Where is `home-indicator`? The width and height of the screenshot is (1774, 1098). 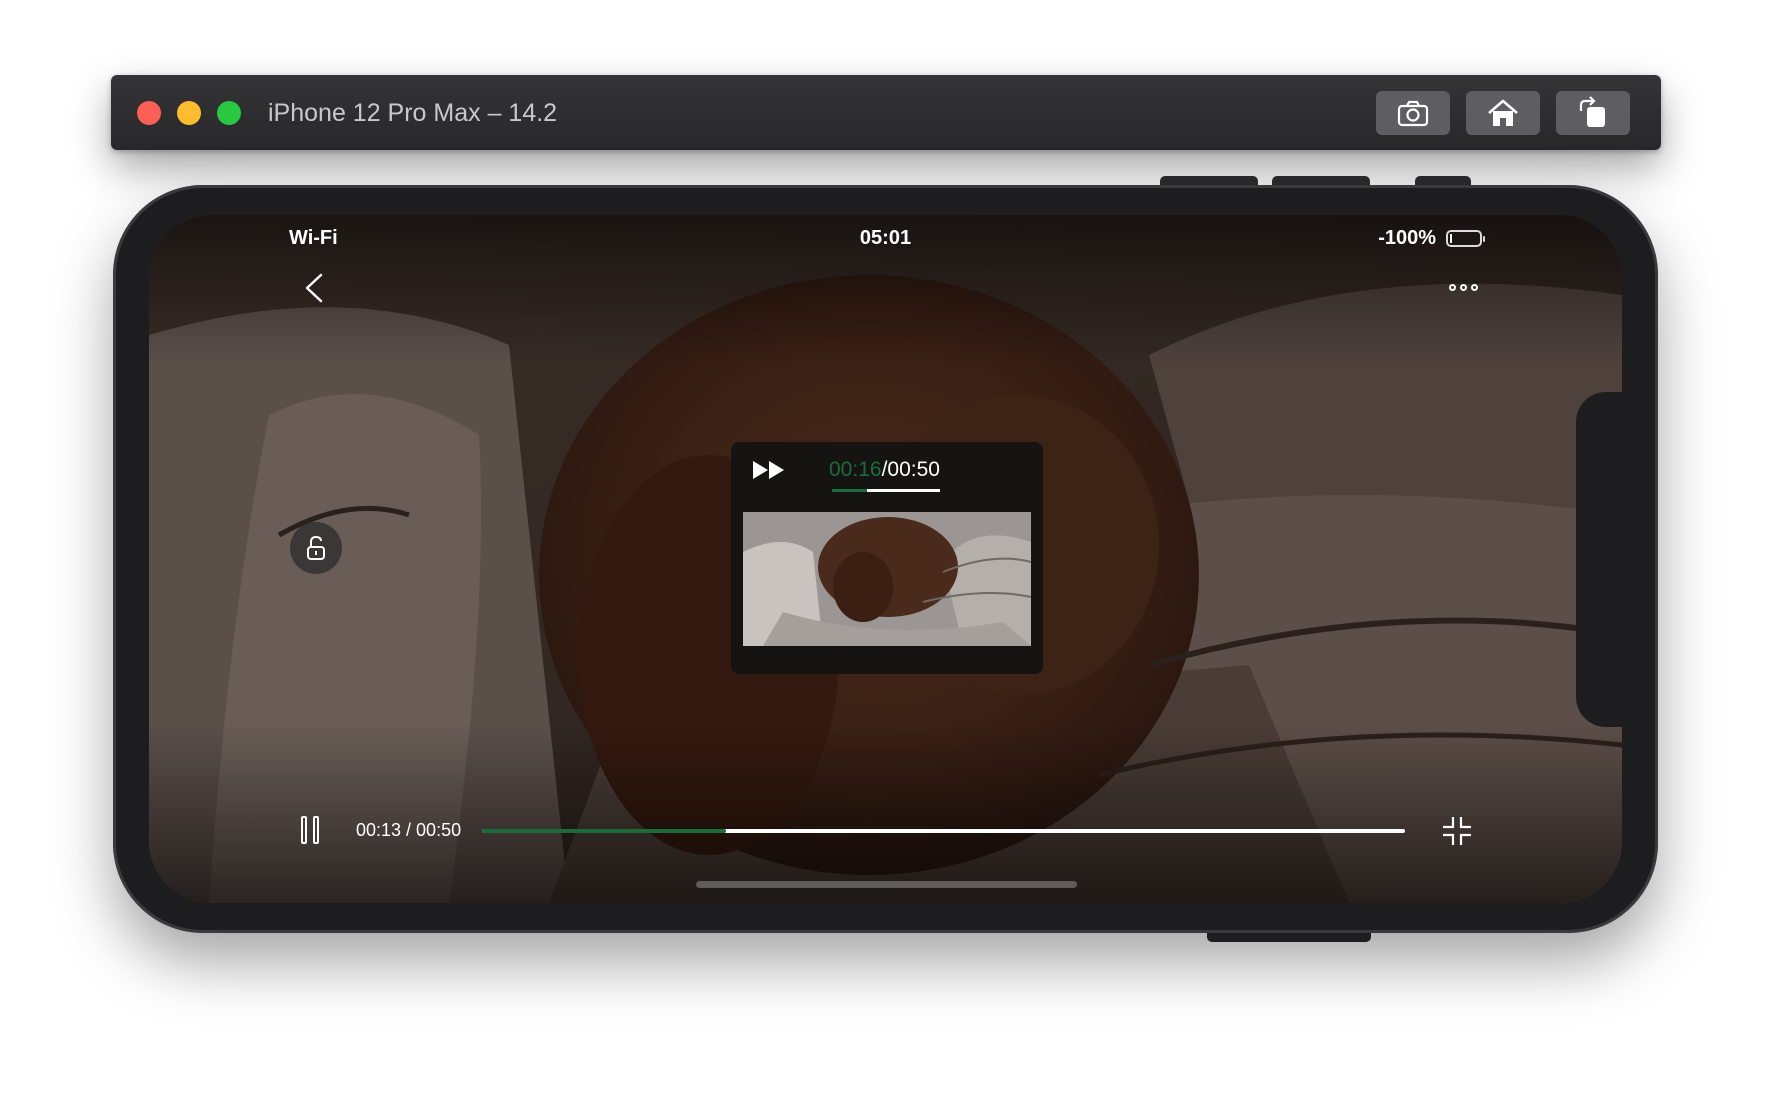
home-indicator is located at coordinates (886, 884).